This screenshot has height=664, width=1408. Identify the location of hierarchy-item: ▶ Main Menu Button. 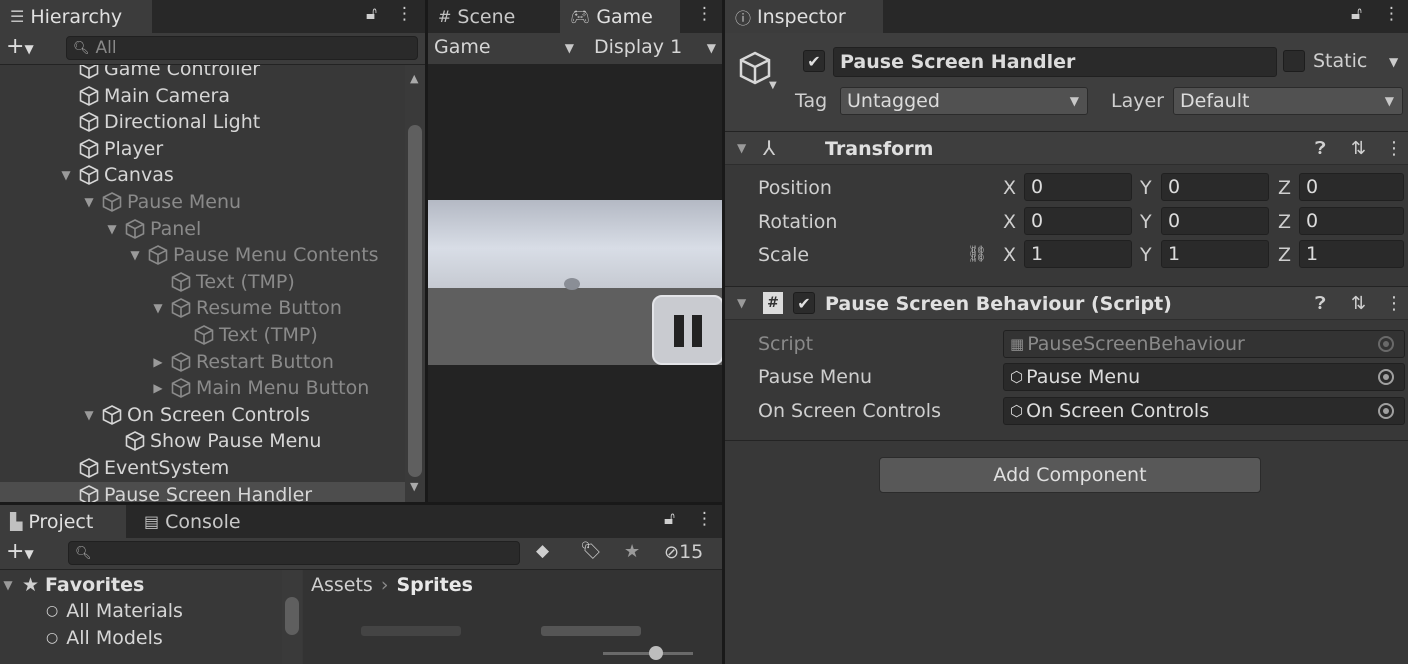
(202, 388).